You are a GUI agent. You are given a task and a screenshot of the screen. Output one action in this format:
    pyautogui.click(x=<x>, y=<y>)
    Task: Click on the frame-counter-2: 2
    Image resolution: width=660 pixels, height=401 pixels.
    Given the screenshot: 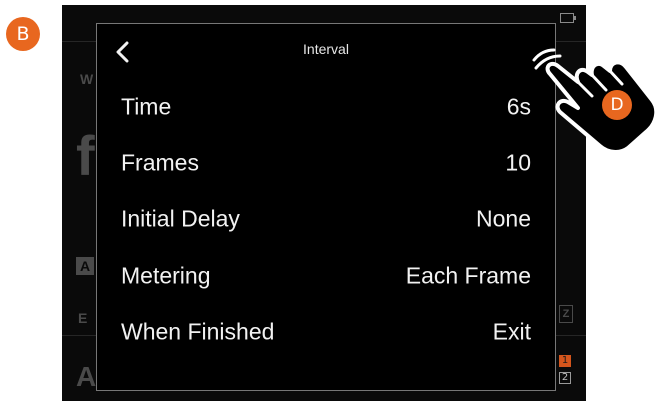 What is the action you would take?
    pyautogui.click(x=565, y=378)
    